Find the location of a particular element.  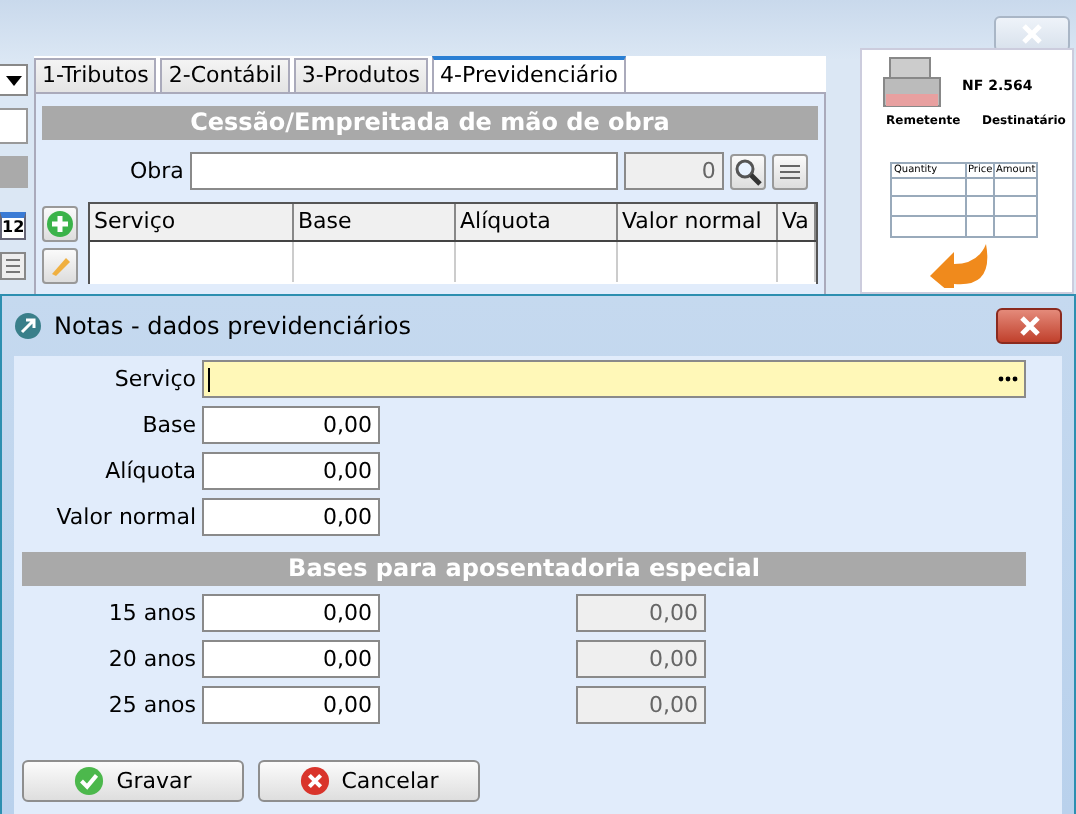

column-header: Valor normal is located at coordinates (698, 222).